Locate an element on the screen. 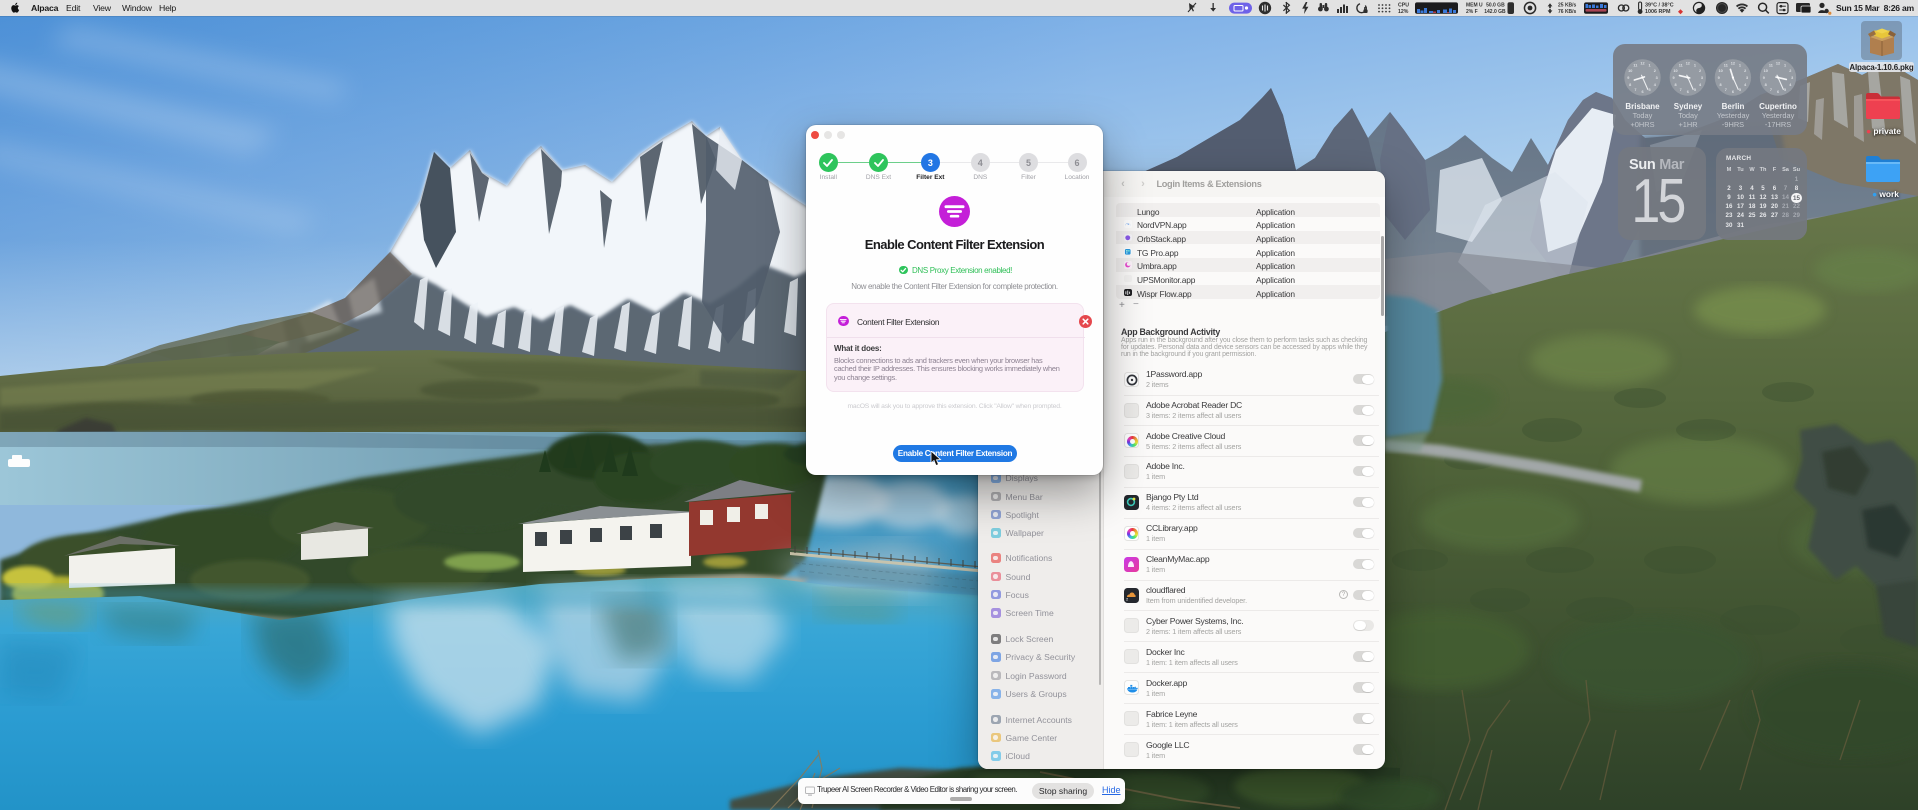  svg-text: 12% is located at coordinates (1403, 12).